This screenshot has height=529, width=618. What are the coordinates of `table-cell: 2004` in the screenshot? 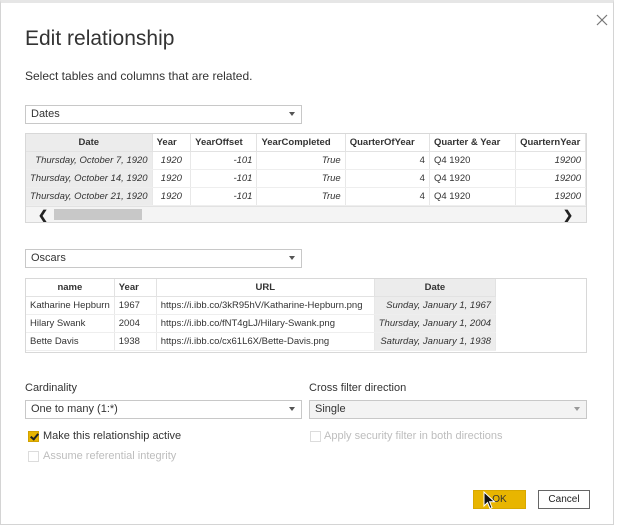 It's located at (135, 323).